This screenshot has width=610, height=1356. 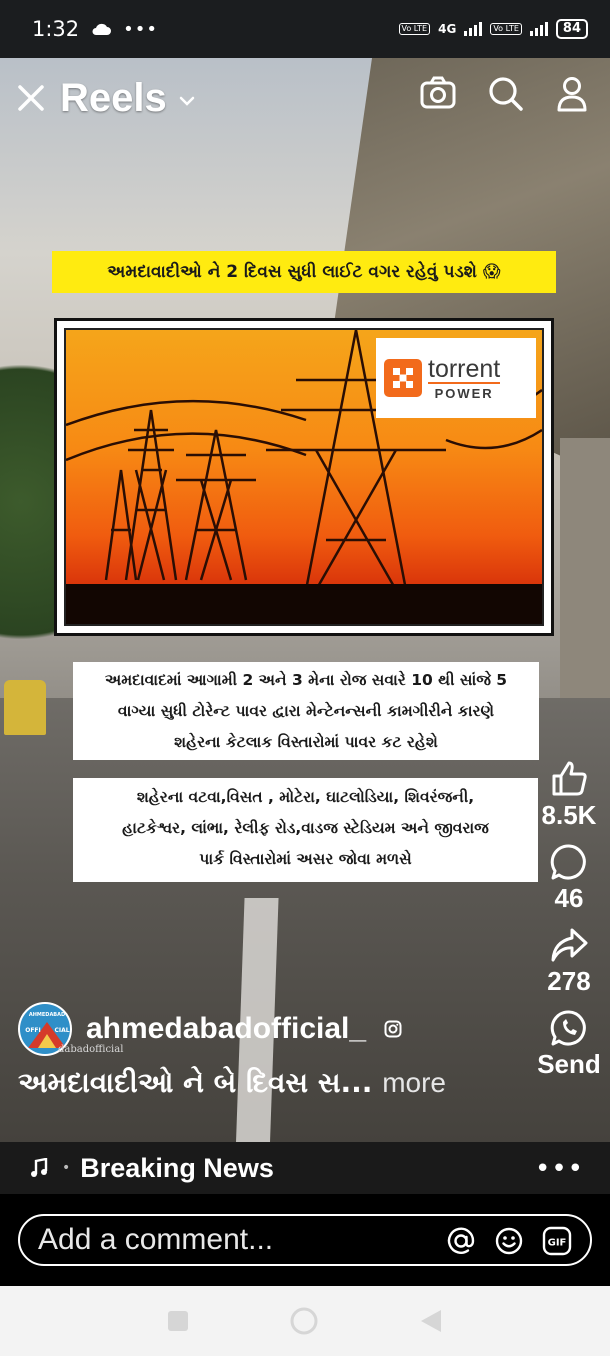 I want to click on whatsapp-icon, so click(x=569, y=1028).